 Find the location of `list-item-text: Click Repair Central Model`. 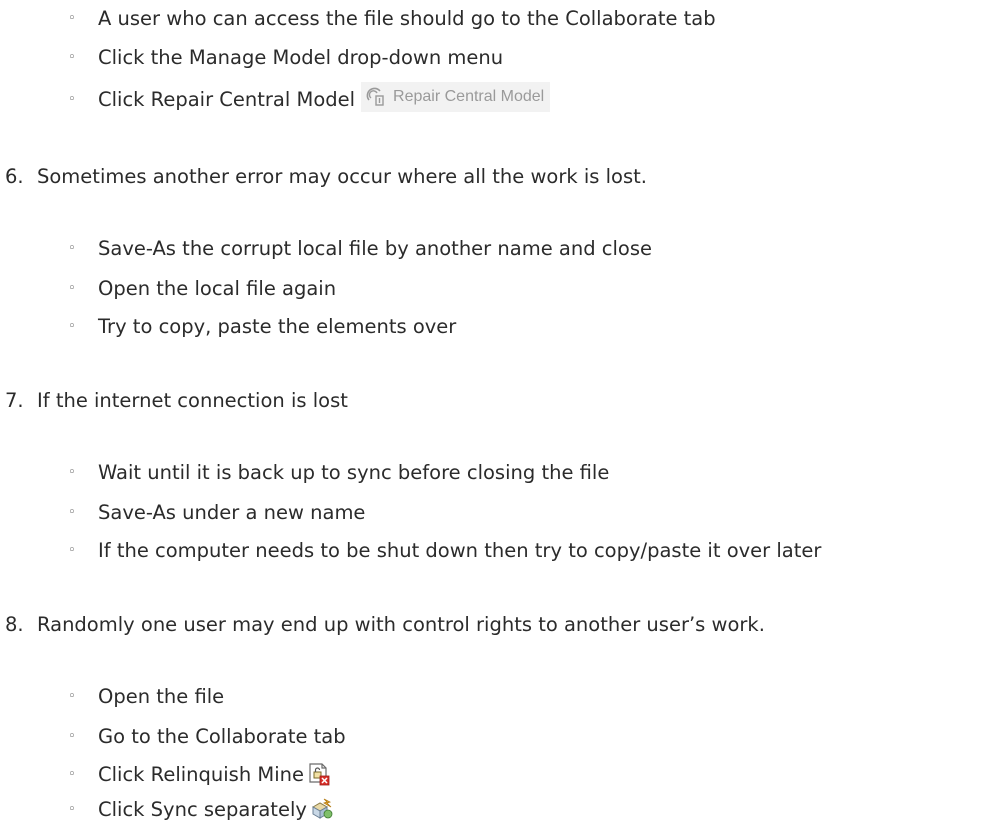

list-item-text: Click Repair Central Model is located at coordinates (227, 99).